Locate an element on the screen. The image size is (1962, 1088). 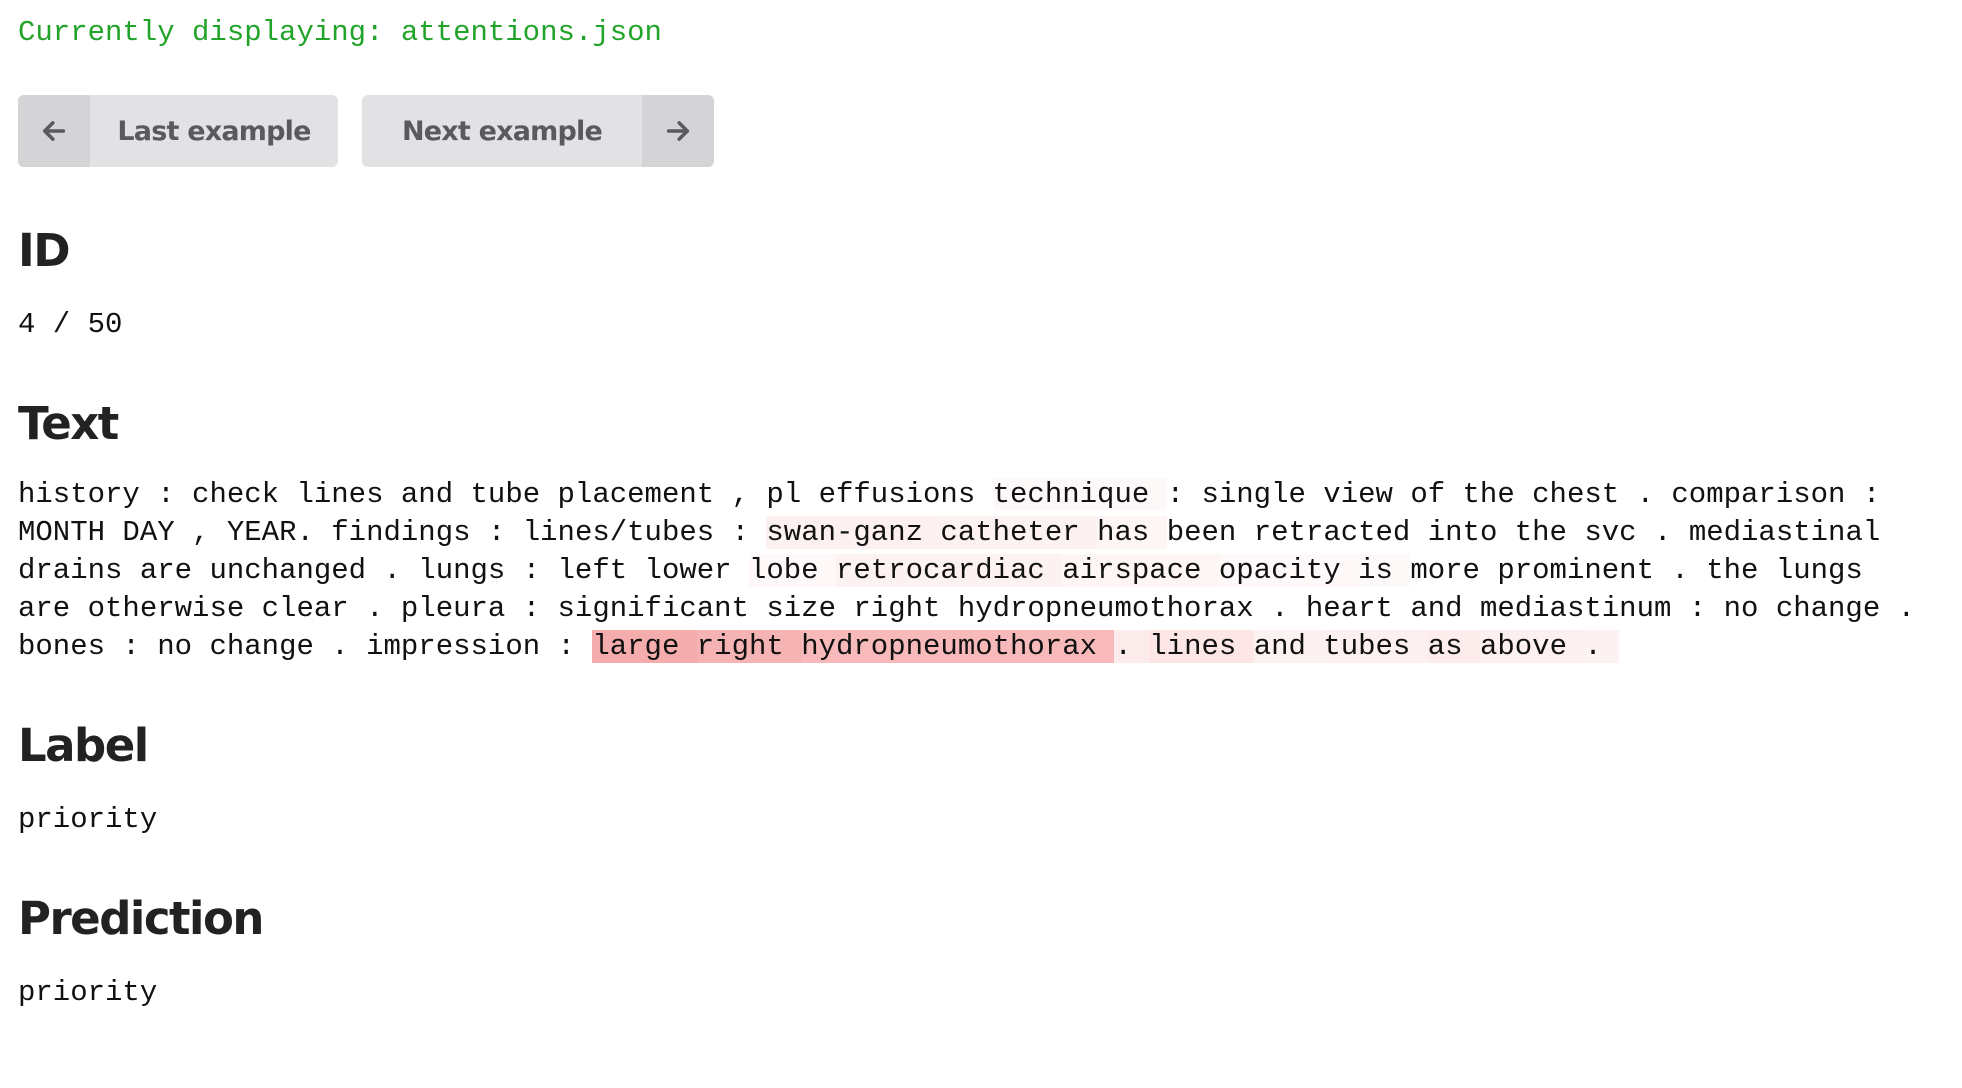
last-example-label: Last example is located at coordinates (214, 131).